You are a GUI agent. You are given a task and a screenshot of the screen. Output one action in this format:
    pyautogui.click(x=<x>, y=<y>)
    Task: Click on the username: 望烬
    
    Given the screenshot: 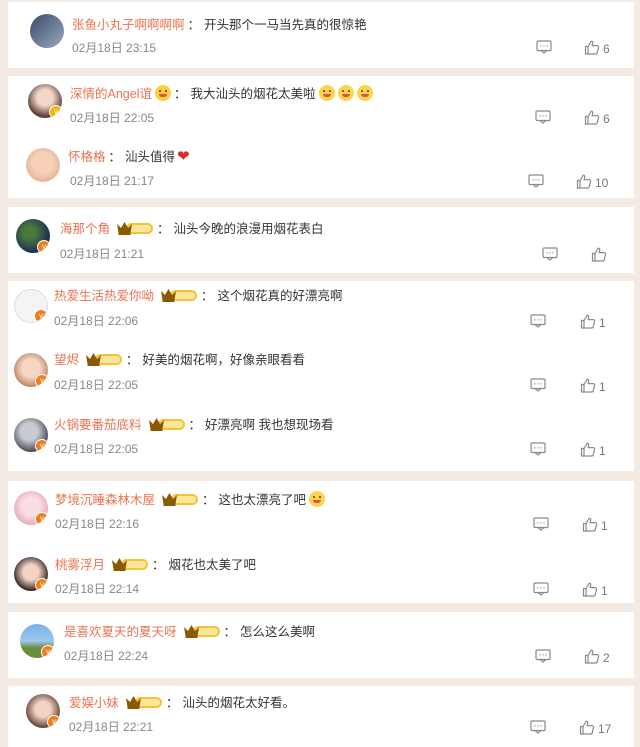 What is the action you would take?
    pyautogui.click(x=66, y=360)
    